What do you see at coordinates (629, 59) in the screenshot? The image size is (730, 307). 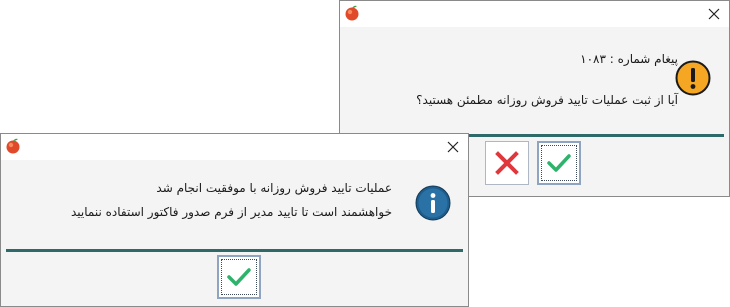 I see `message-number: پیغام شماره : ۱۰۸۳` at bounding box center [629, 59].